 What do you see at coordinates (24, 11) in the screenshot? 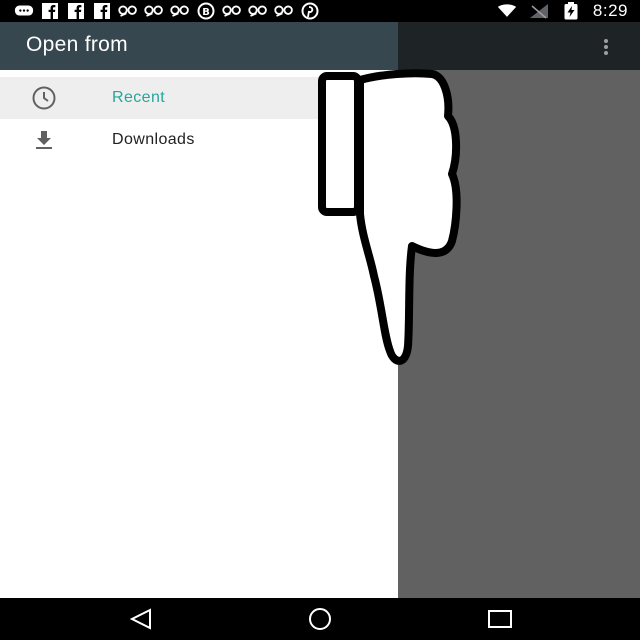
I see `messaging-icon` at bounding box center [24, 11].